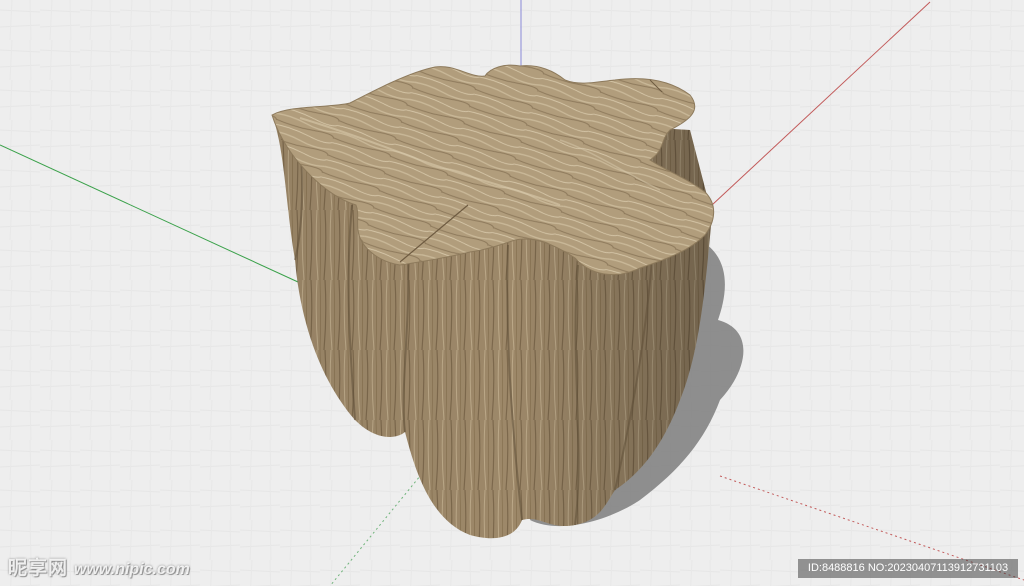 The image size is (1024, 586). Describe the element at coordinates (38, 568) in the screenshot. I see `site-name: 昵享网` at that location.